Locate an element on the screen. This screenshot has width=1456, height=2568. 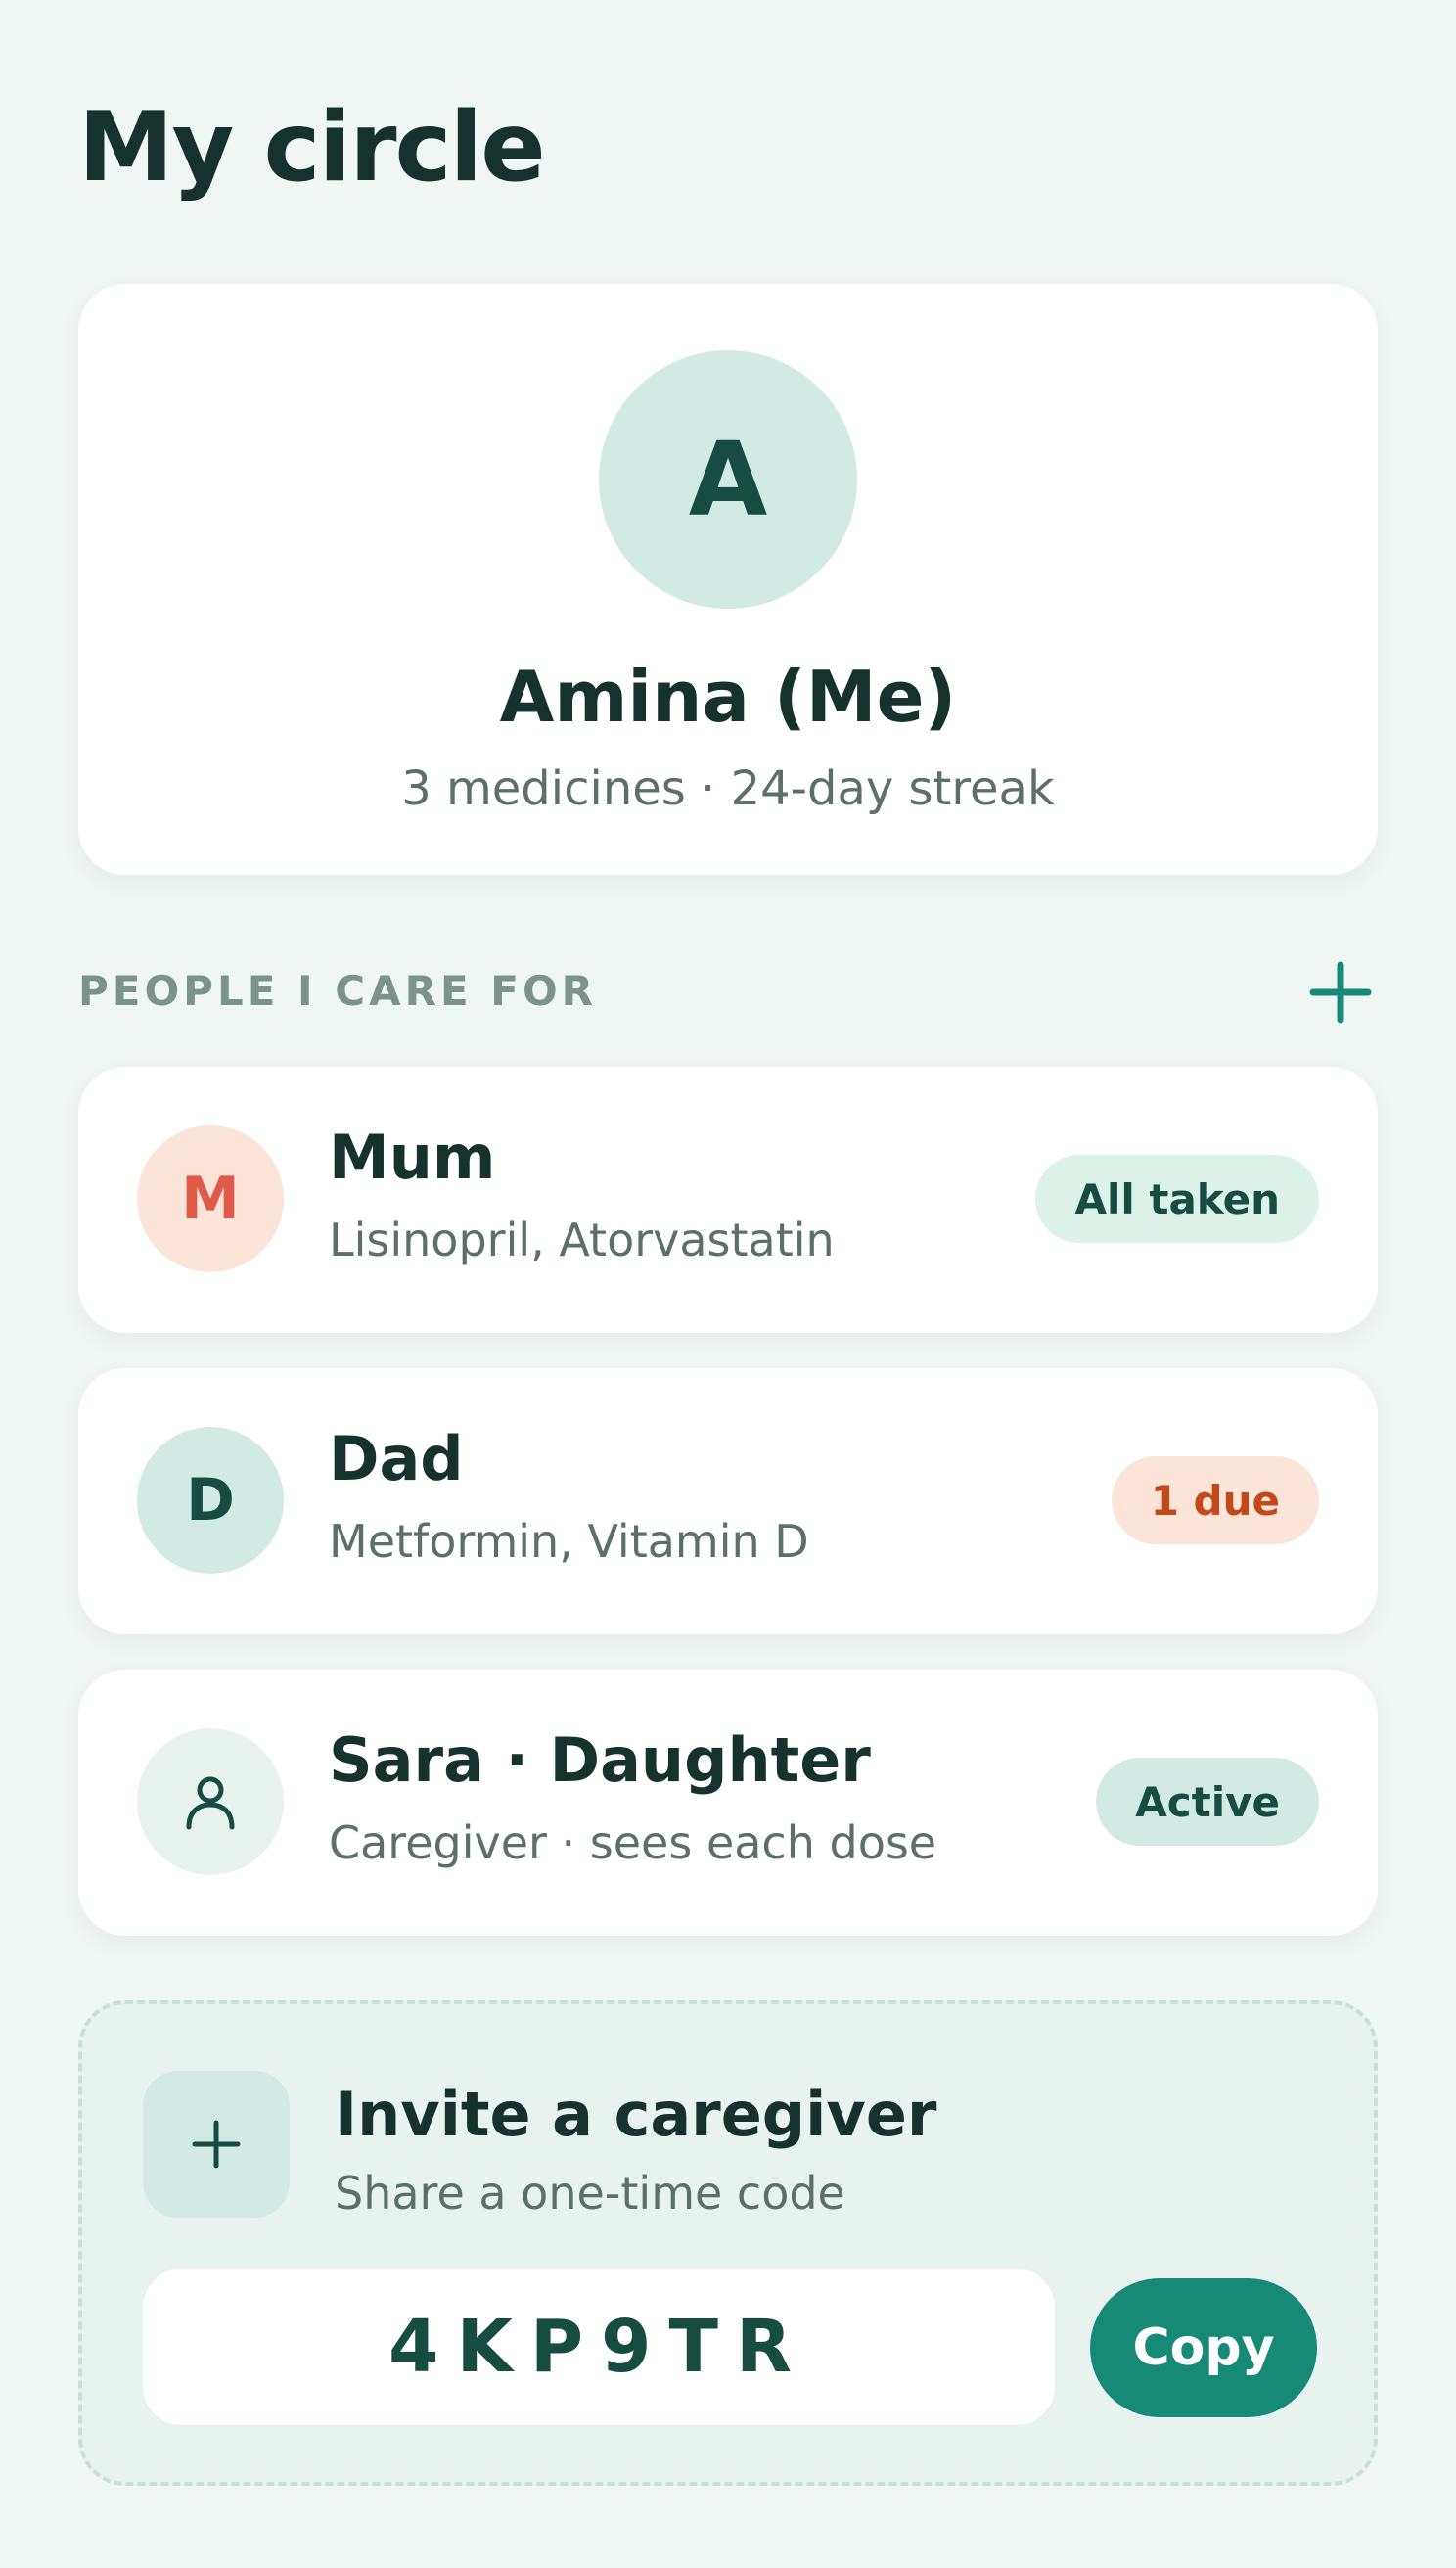
person-icon is located at coordinates (210, 1803).